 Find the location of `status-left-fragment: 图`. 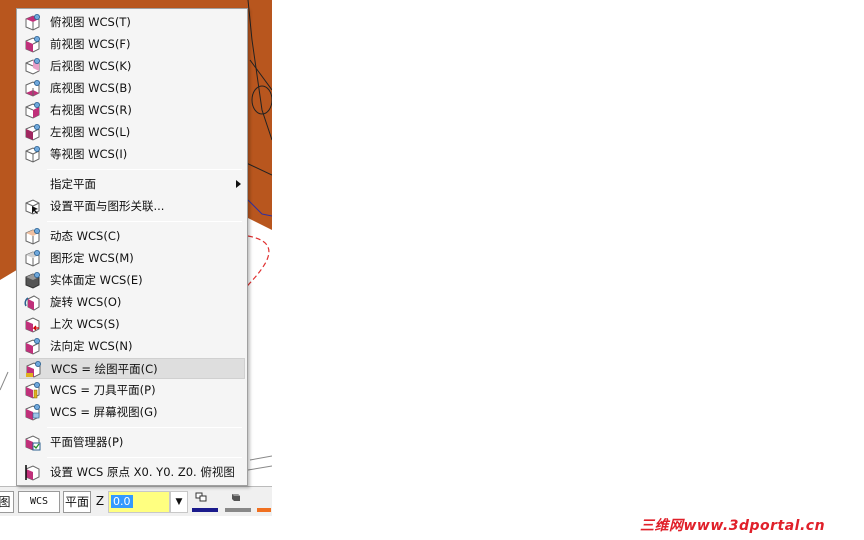

status-left-fragment: 图 is located at coordinates (7, 502).